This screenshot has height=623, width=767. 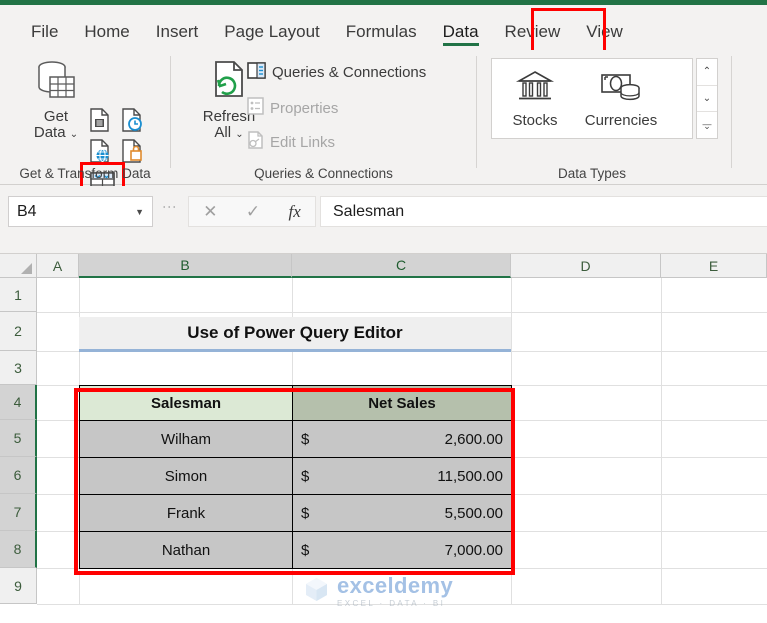 What do you see at coordinates (604, 31) in the screenshot?
I see `ribbon-tab-label: View` at bounding box center [604, 31].